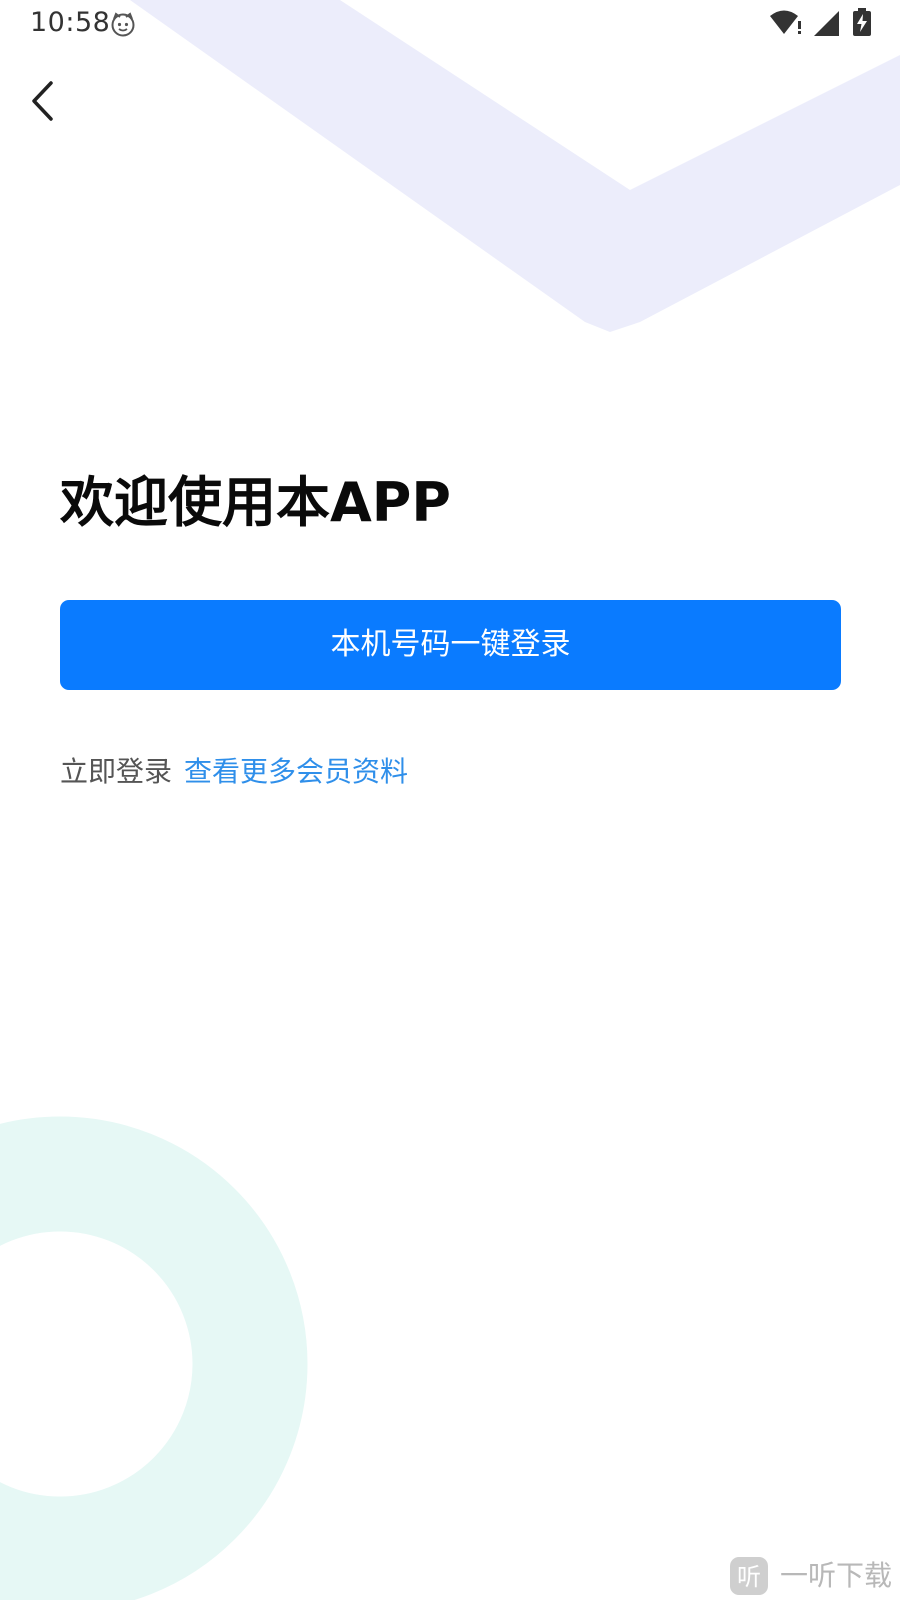  Describe the element at coordinates (785, 22) in the screenshot. I see `wifi-icon` at that location.